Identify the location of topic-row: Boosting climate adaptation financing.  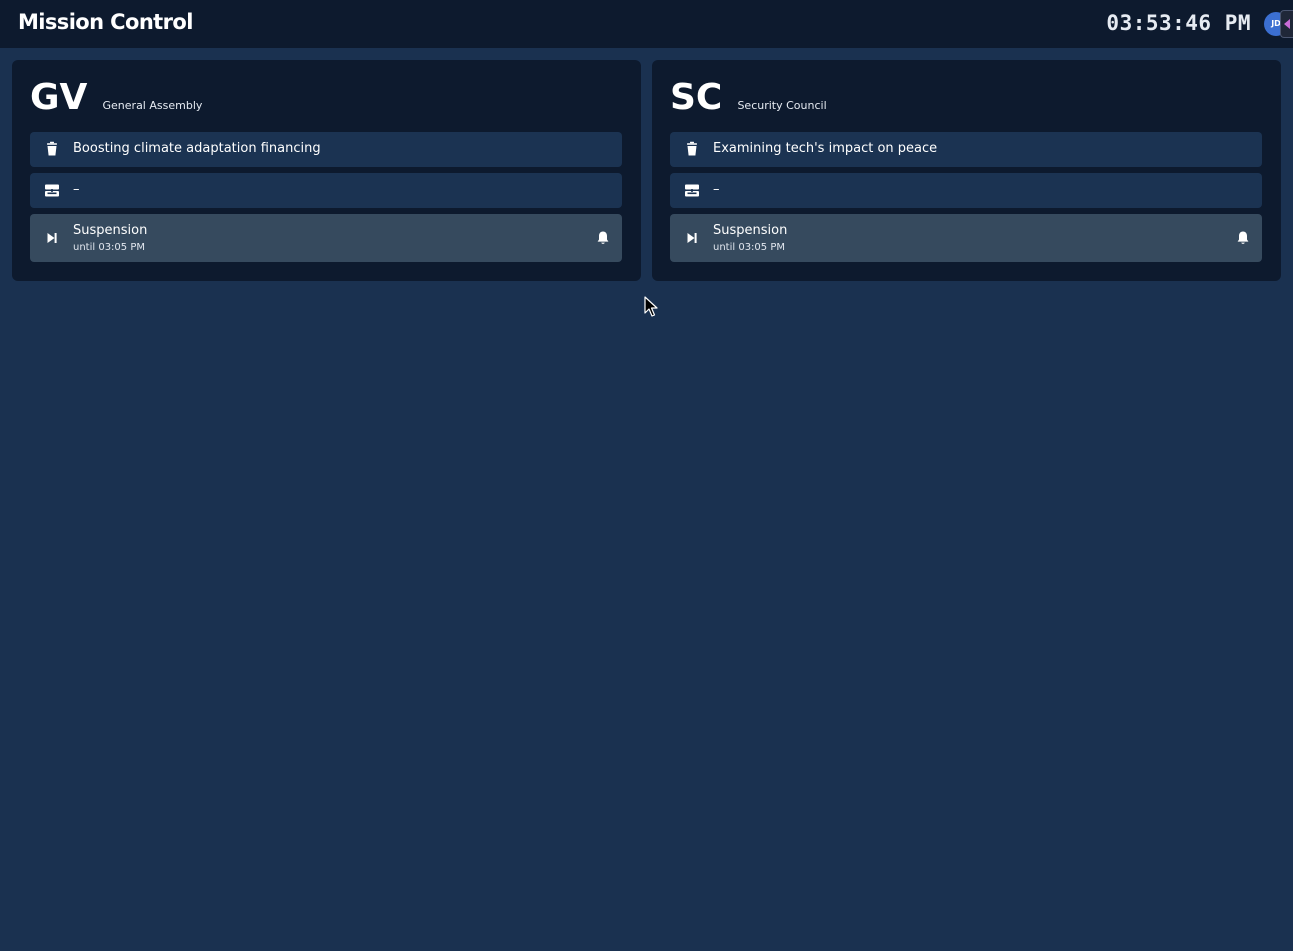
(326, 149).